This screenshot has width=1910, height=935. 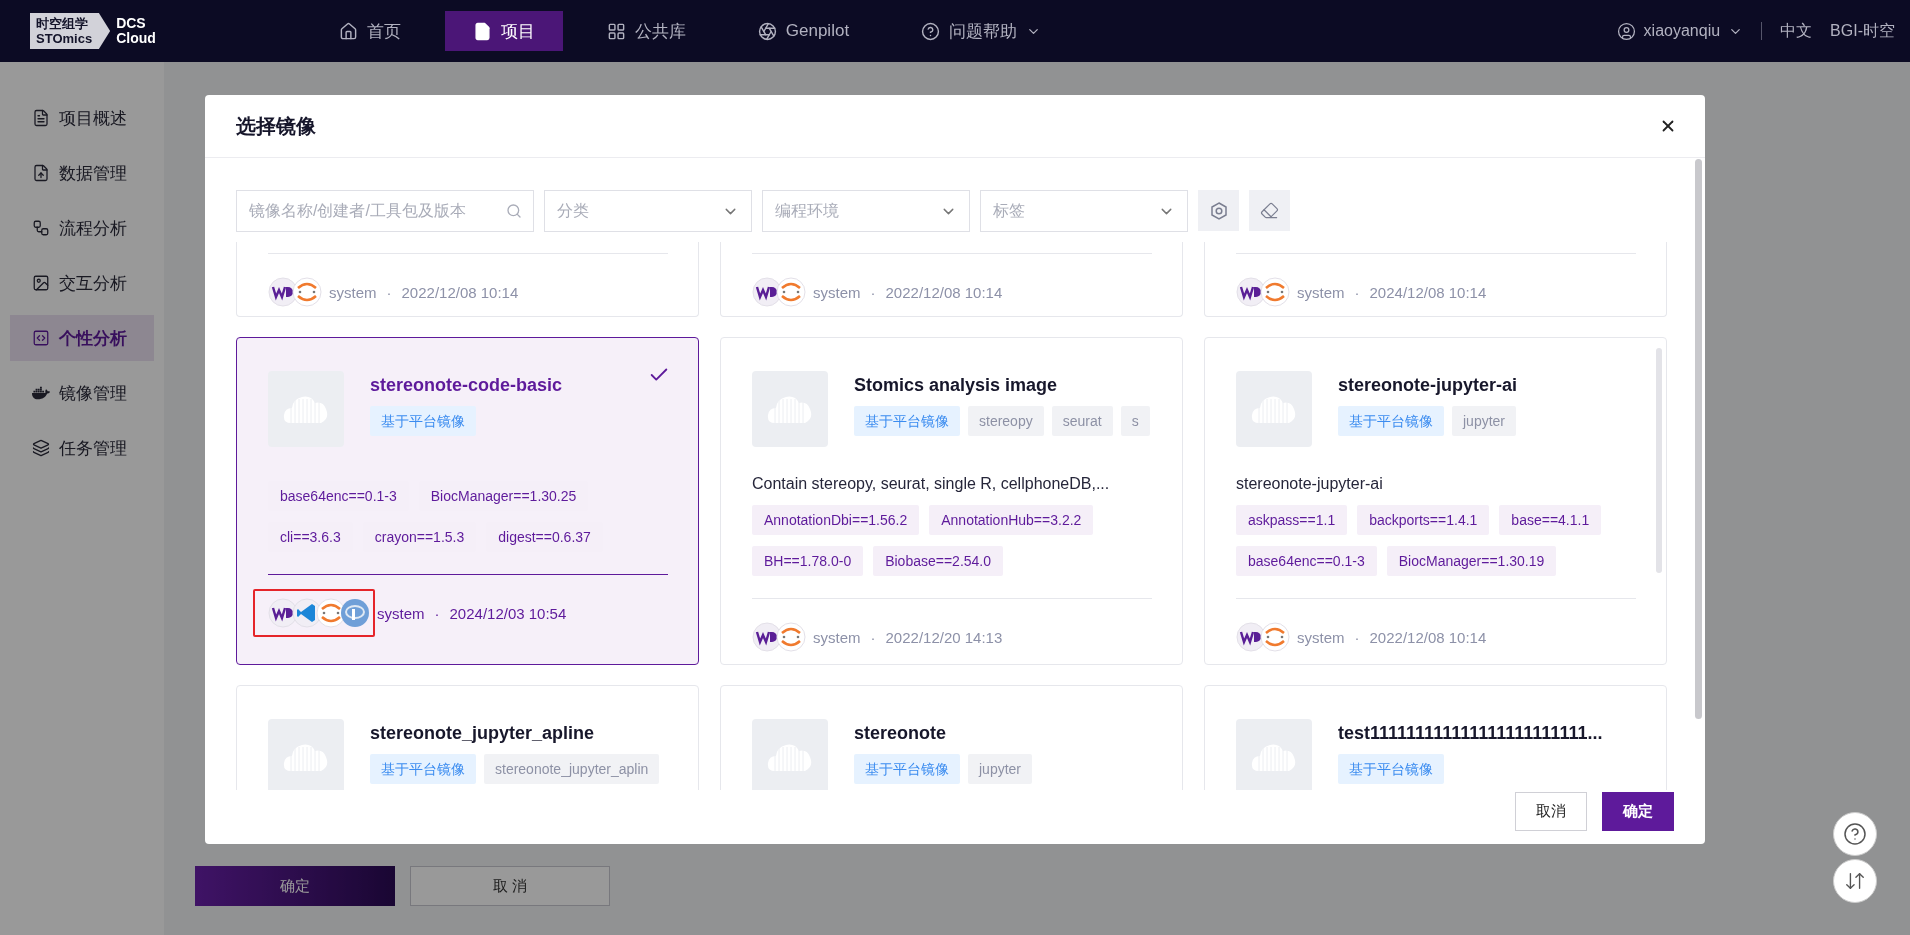 What do you see at coordinates (385, 211) in the screenshot?
I see `search-field: 镜像名称/创建者/工具包及版本` at bounding box center [385, 211].